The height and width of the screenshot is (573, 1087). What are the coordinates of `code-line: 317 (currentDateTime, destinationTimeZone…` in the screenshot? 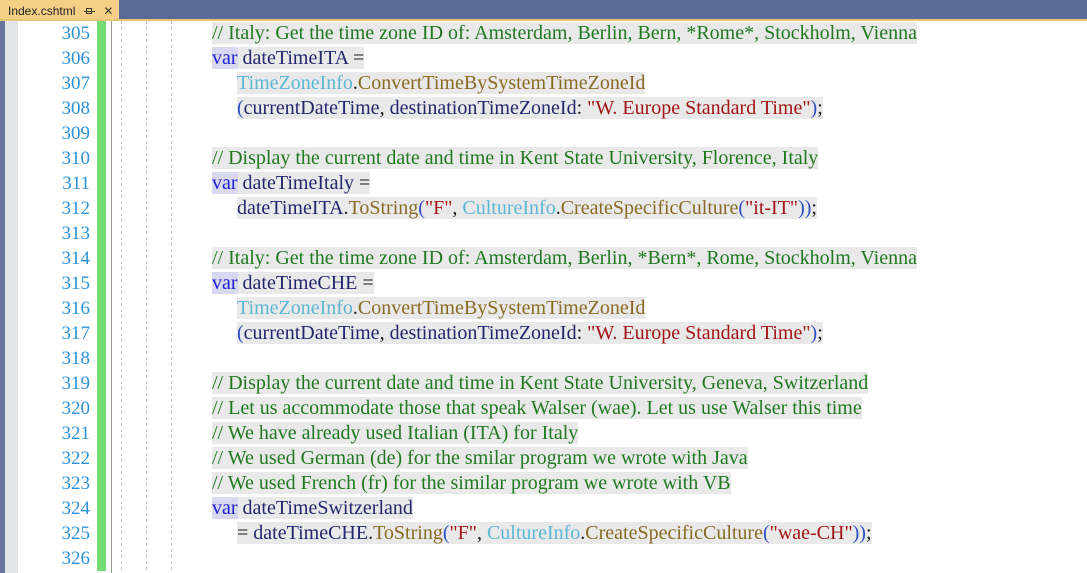 It's located at (543, 333).